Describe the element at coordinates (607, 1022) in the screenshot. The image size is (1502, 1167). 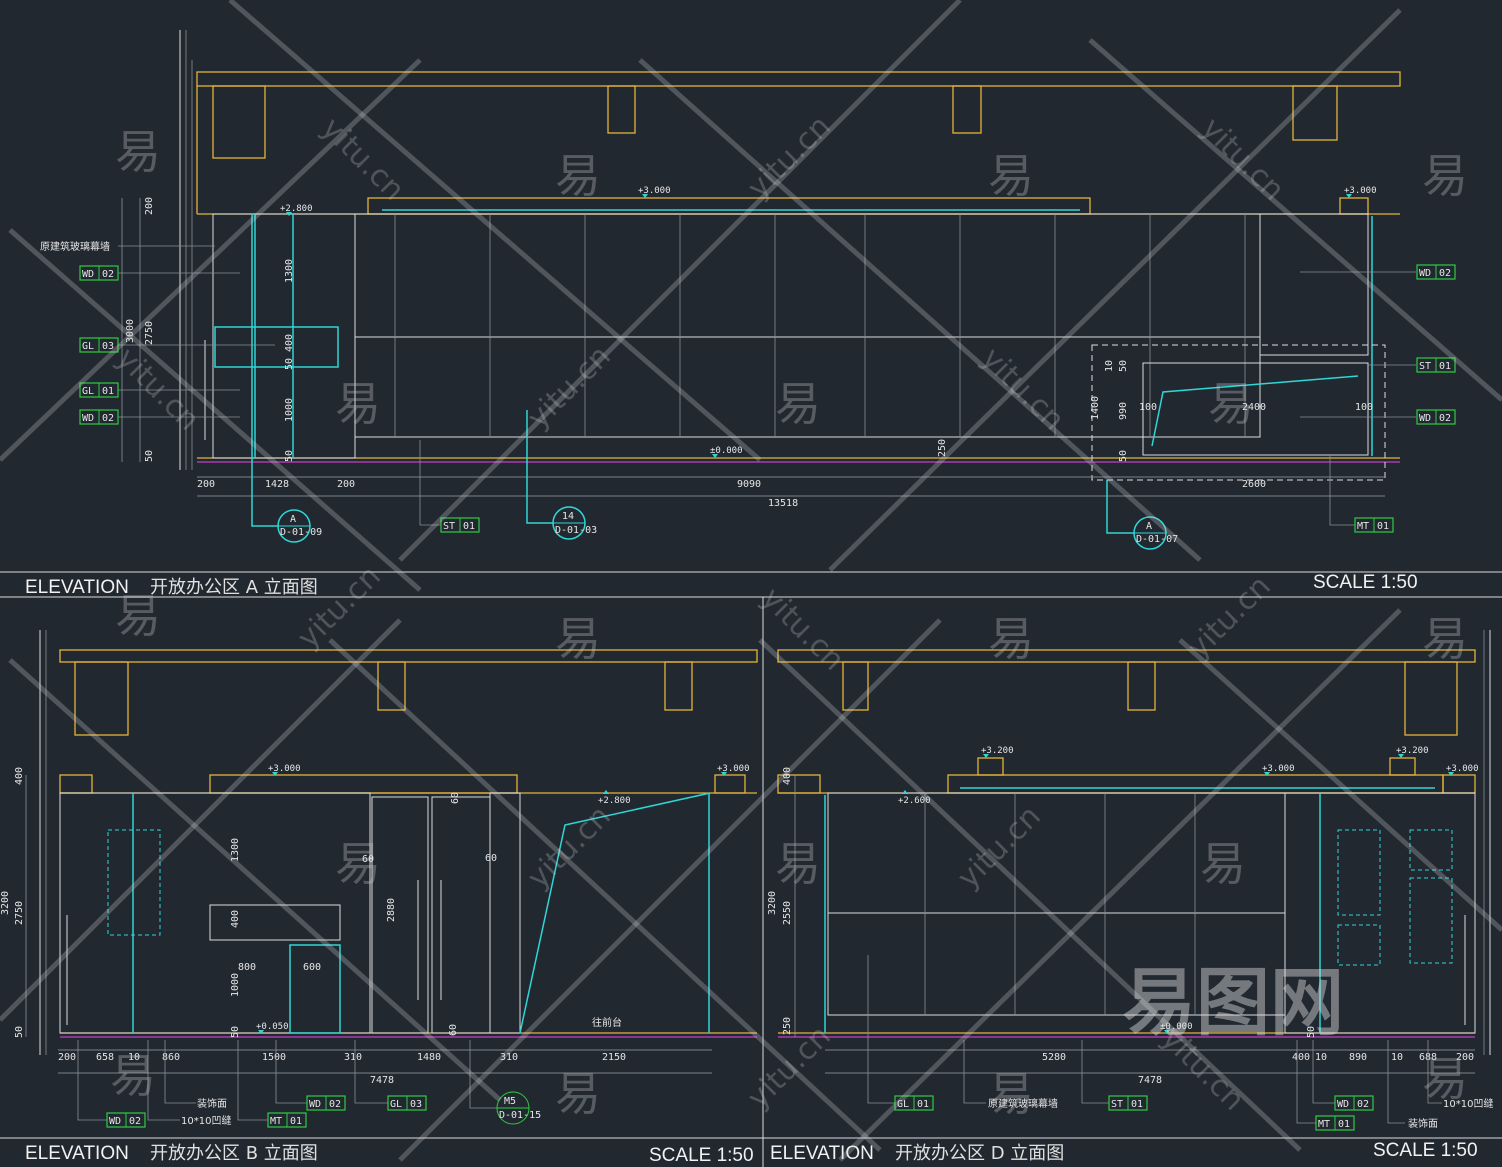
I see `note-to-reception: 往前台` at that location.